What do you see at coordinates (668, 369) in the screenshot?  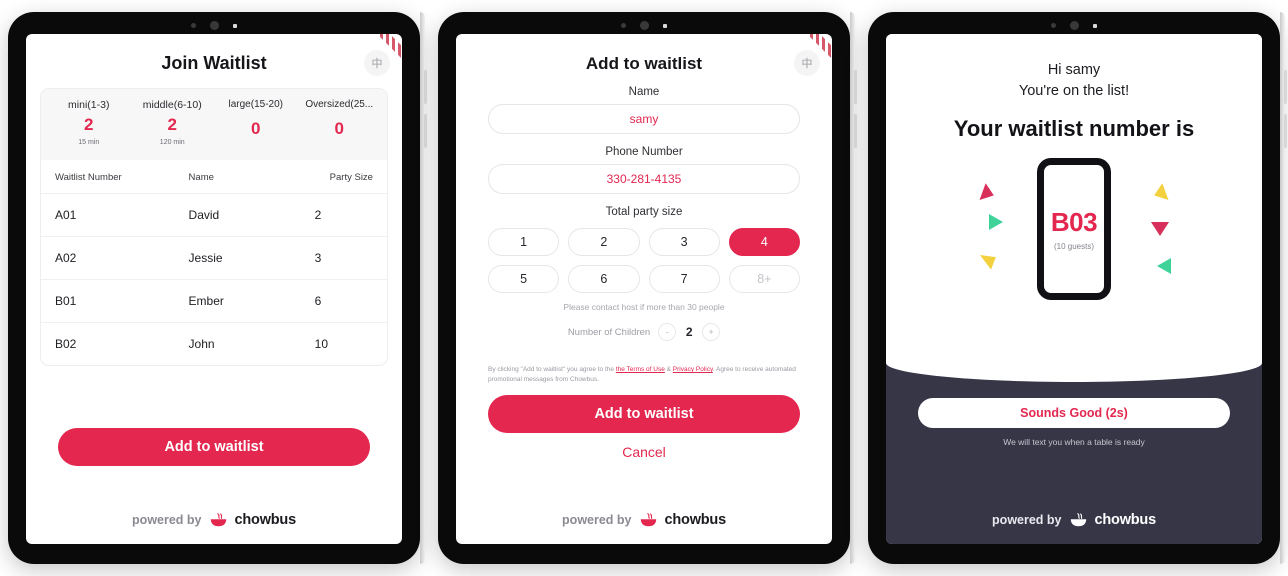 I see `terms-ampersand: &` at bounding box center [668, 369].